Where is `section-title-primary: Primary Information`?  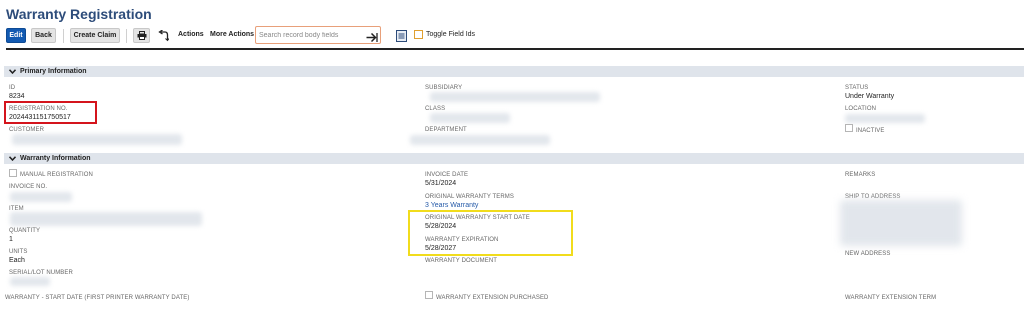
section-title-primary: Primary Information is located at coordinates (53, 71).